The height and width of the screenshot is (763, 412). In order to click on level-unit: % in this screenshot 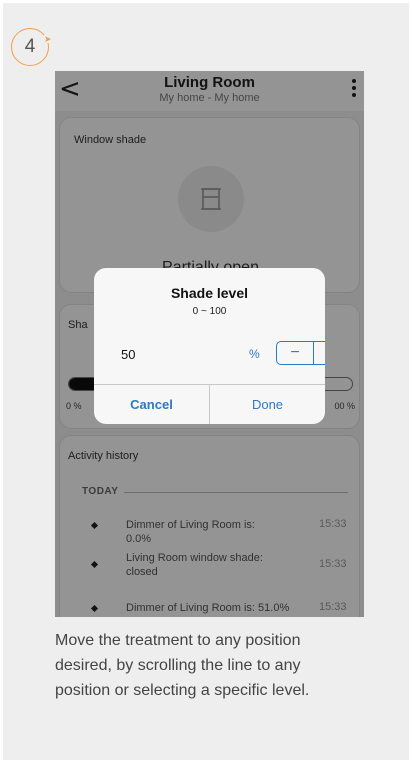, I will do `click(254, 354)`.